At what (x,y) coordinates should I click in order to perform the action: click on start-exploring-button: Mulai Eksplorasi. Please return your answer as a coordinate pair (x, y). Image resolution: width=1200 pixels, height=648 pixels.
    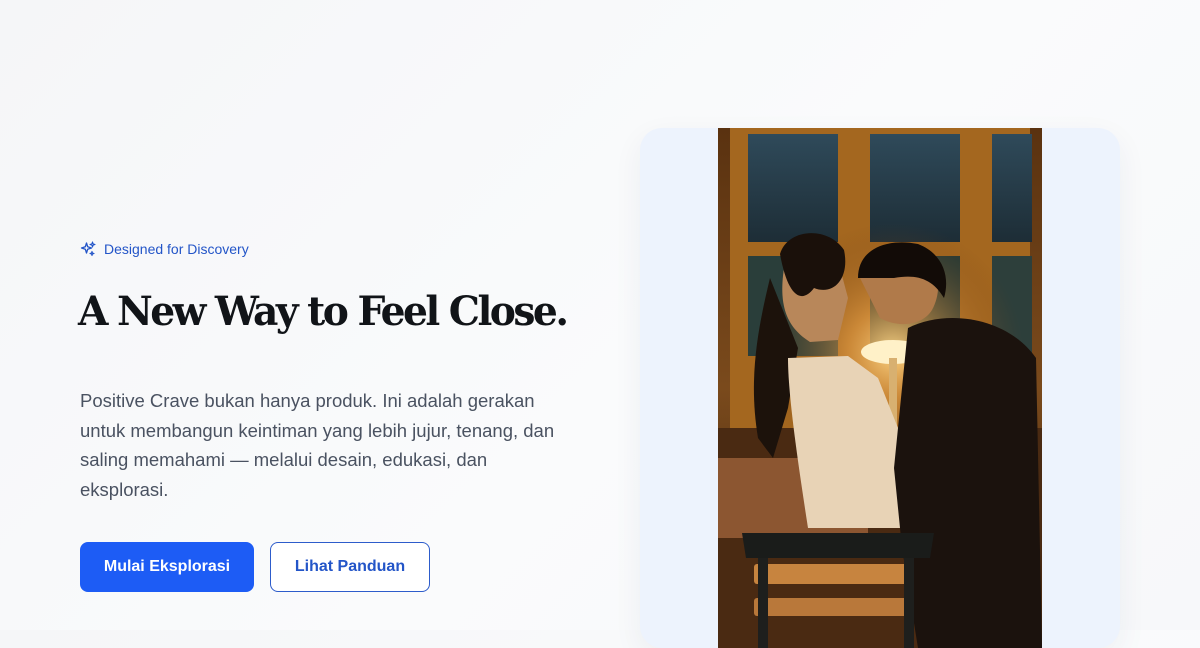
    Looking at the image, I should click on (167, 567).